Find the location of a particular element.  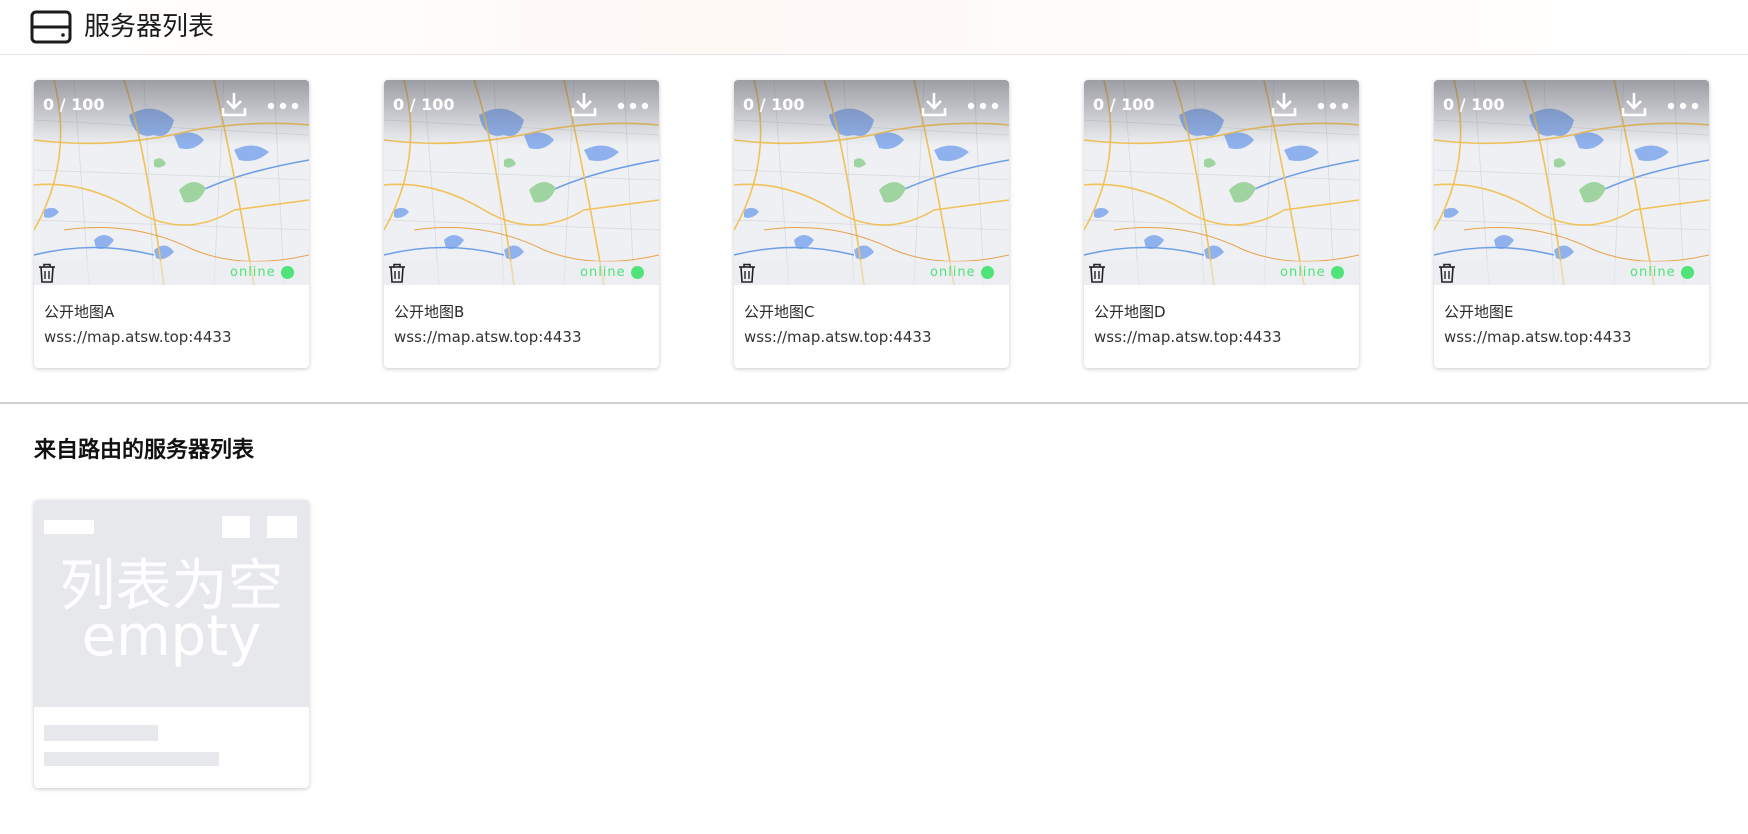

empty-text-en: empty is located at coordinates (171, 636).